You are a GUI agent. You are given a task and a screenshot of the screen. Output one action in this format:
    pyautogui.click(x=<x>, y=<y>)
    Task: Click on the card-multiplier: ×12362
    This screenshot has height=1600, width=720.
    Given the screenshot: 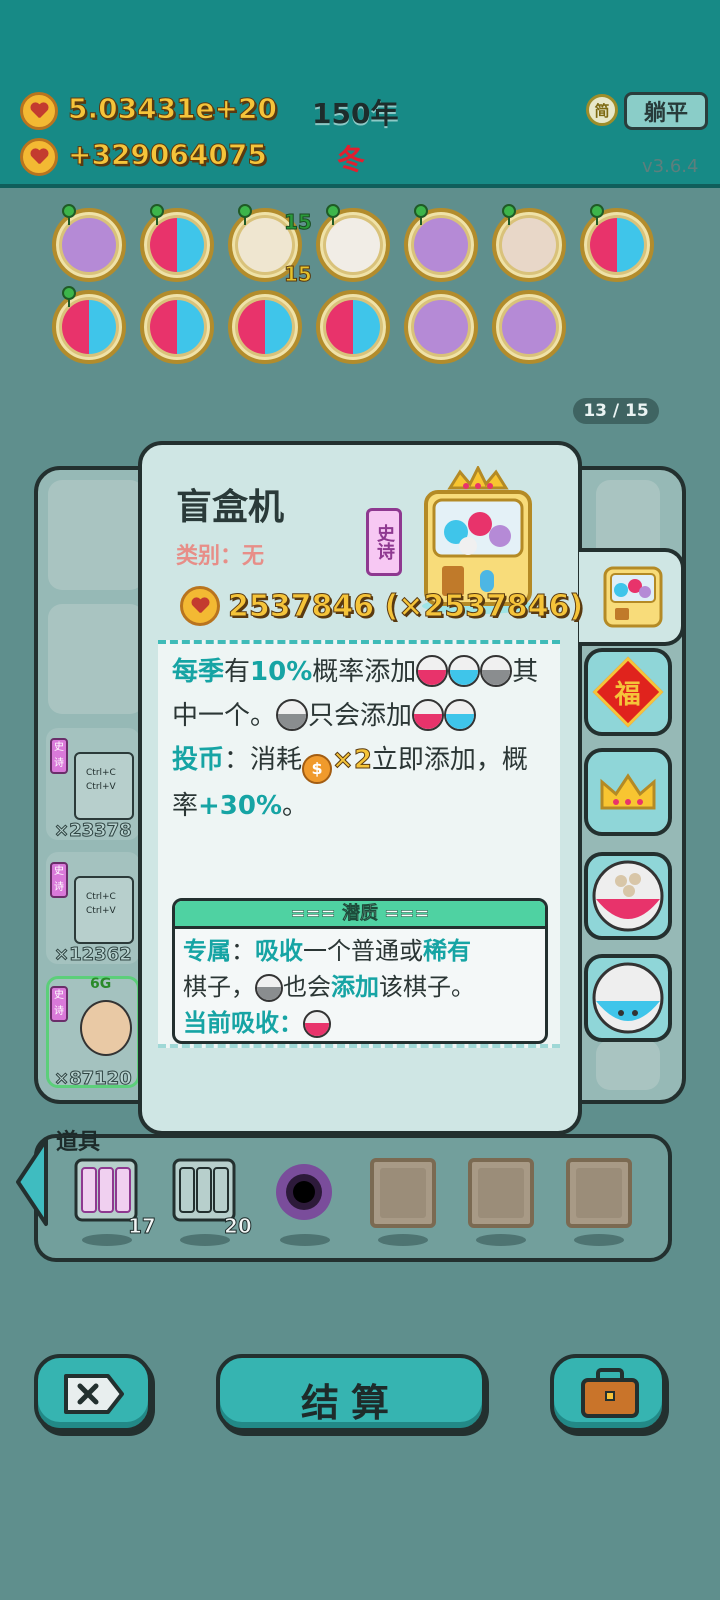 What is the action you would take?
    pyautogui.click(x=93, y=955)
    